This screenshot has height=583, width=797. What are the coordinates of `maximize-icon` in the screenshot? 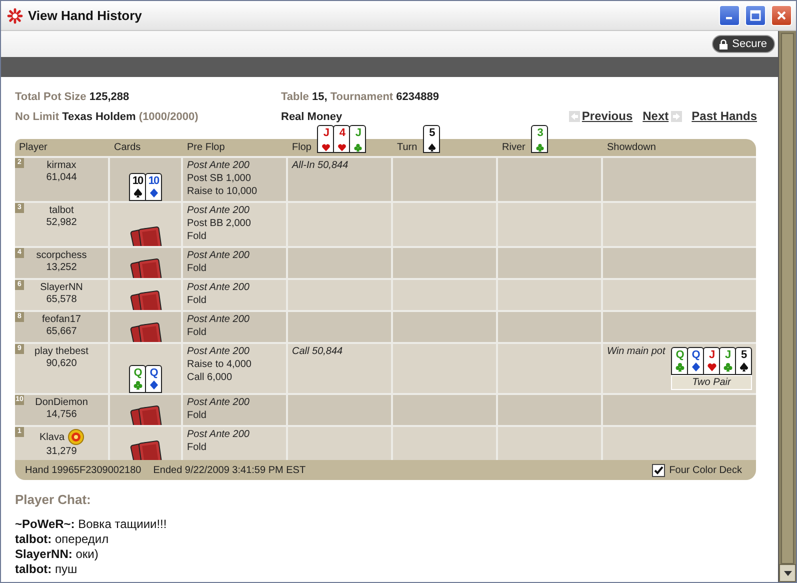 It's located at (755, 15).